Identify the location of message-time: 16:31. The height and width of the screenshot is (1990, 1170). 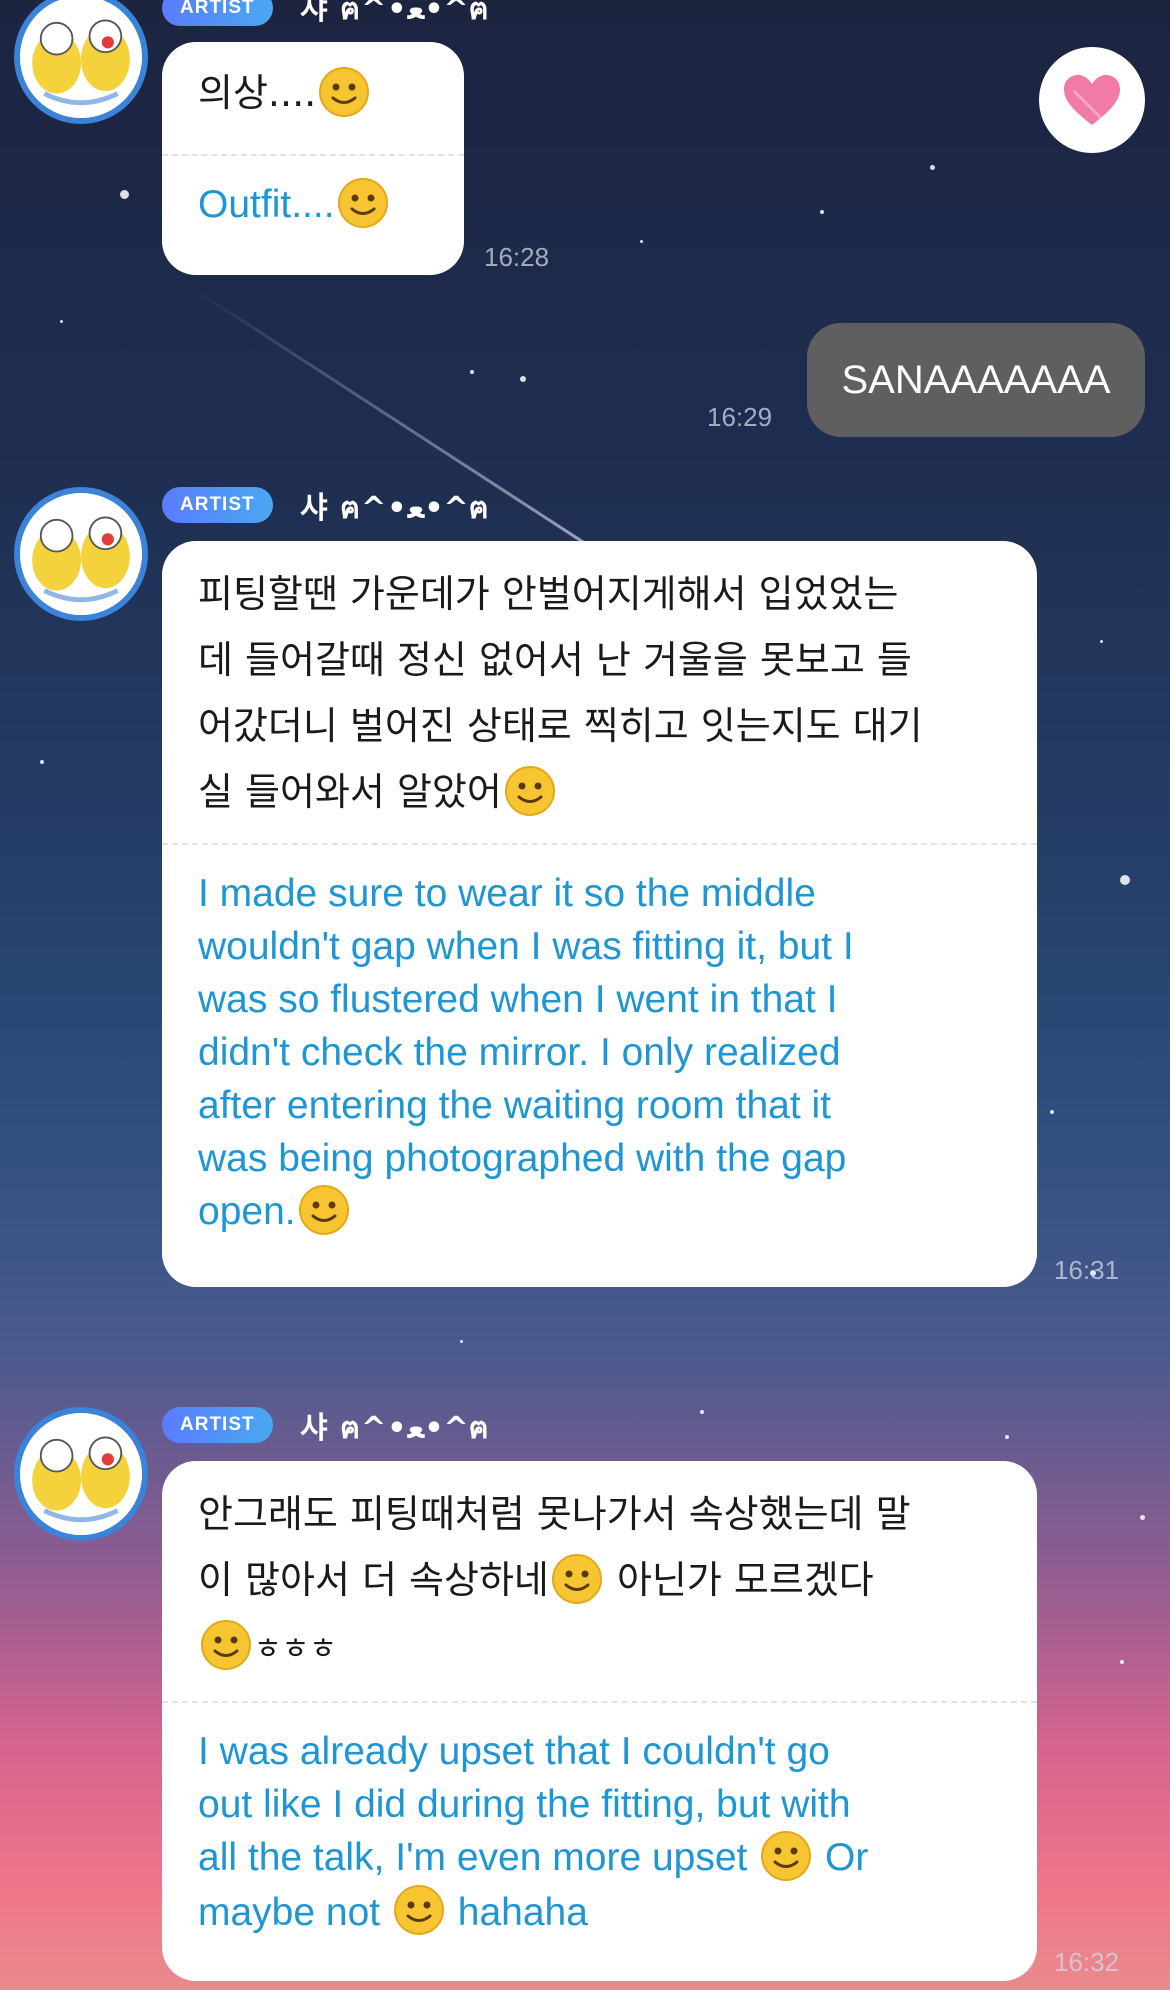
(1087, 1270).